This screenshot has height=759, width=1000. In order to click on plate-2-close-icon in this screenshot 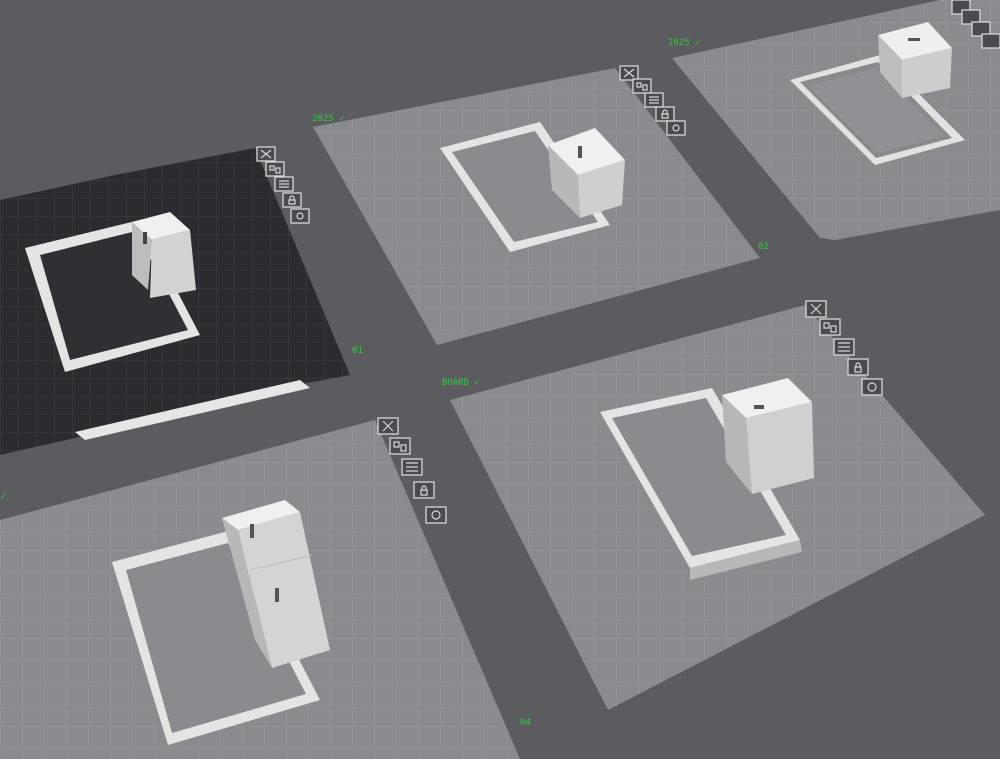, I will do `click(629, 73)`.